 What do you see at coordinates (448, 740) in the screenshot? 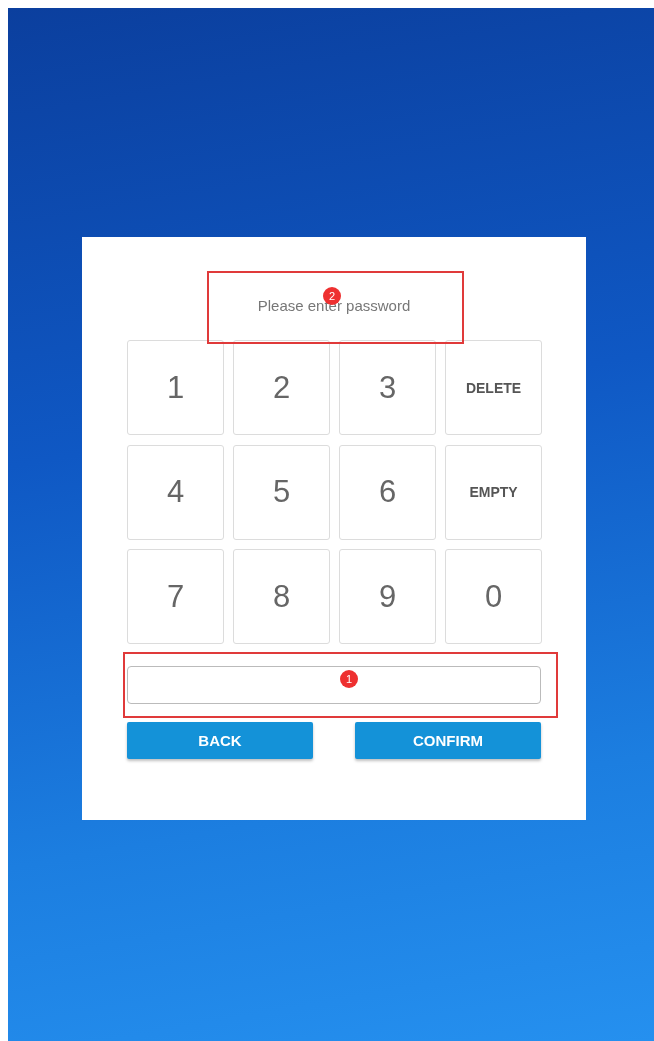
I see `confirm-button: CONFIRM` at bounding box center [448, 740].